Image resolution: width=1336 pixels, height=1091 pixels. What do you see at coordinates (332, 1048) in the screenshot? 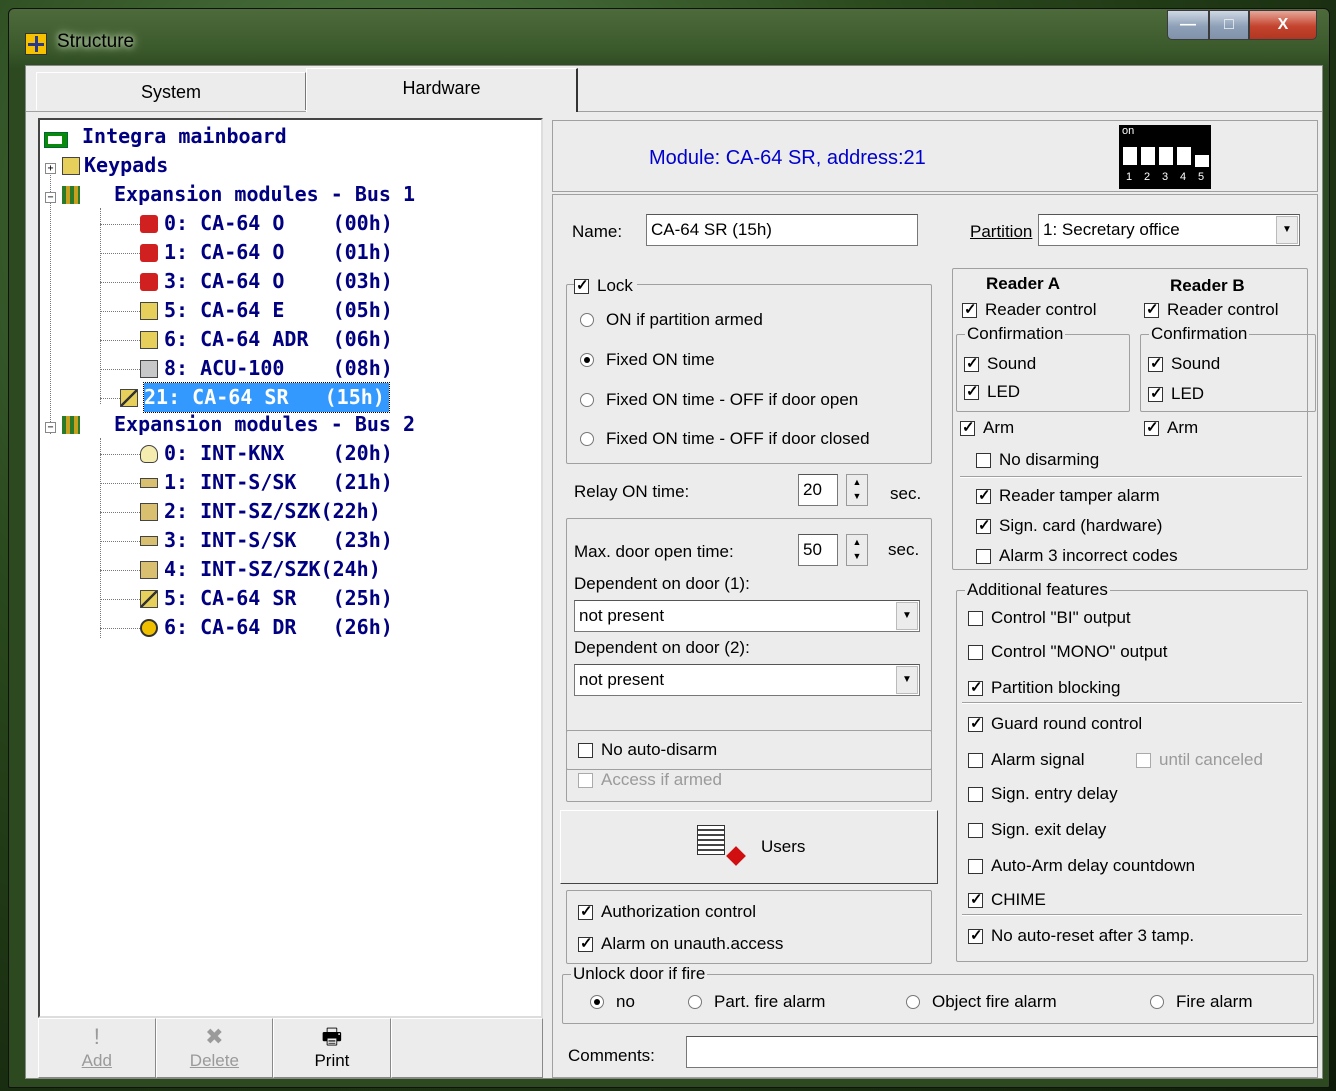
I see `print-button: 🖶 Print` at bounding box center [332, 1048].